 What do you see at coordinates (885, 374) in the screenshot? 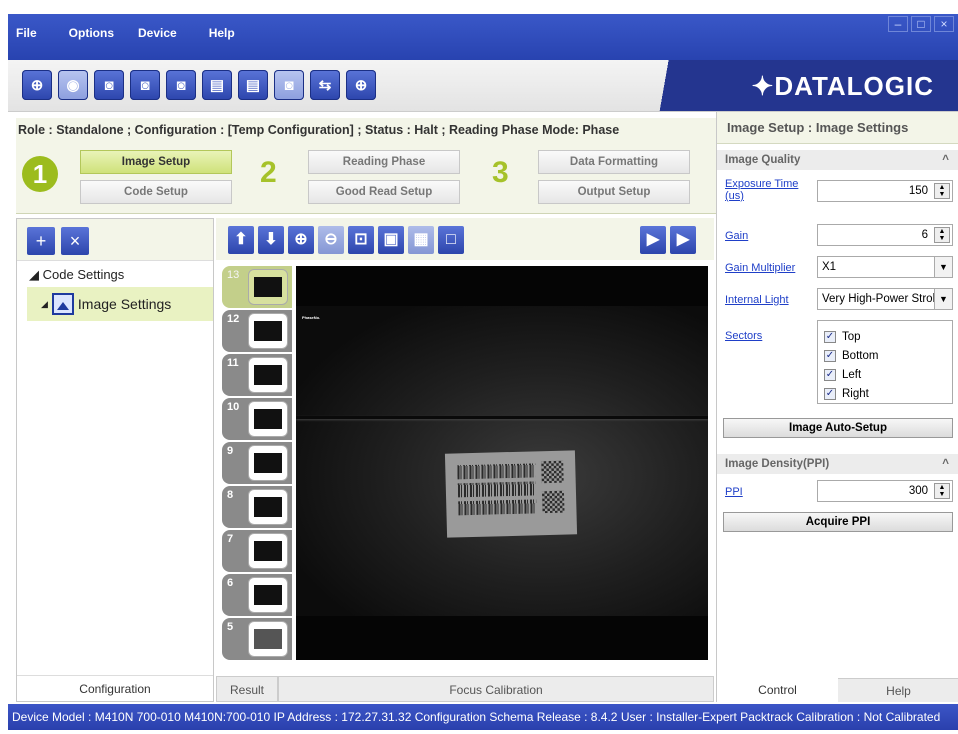
I see `sector-left: ✓ Left` at bounding box center [885, 374].